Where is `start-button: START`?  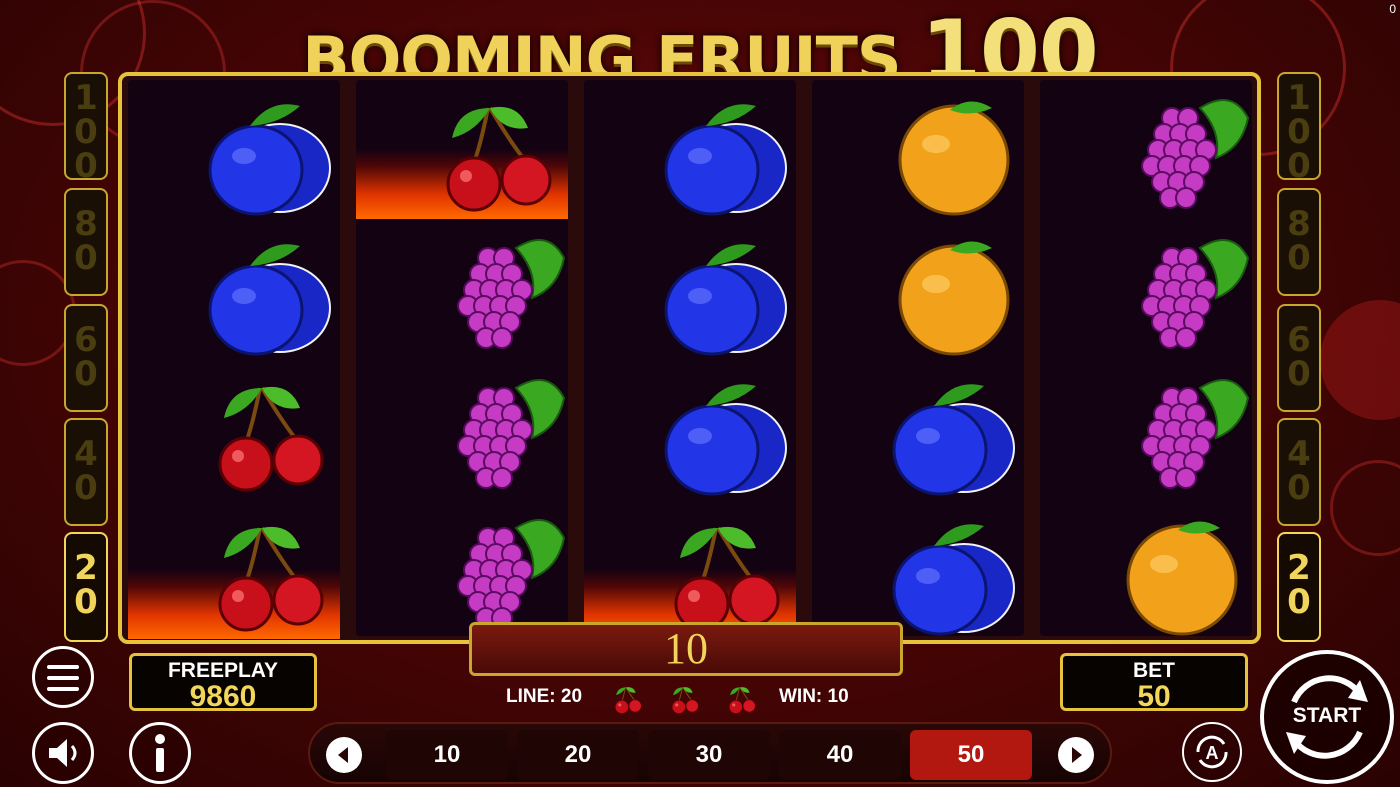
start-button: START is located at coordinates (1327, 717).